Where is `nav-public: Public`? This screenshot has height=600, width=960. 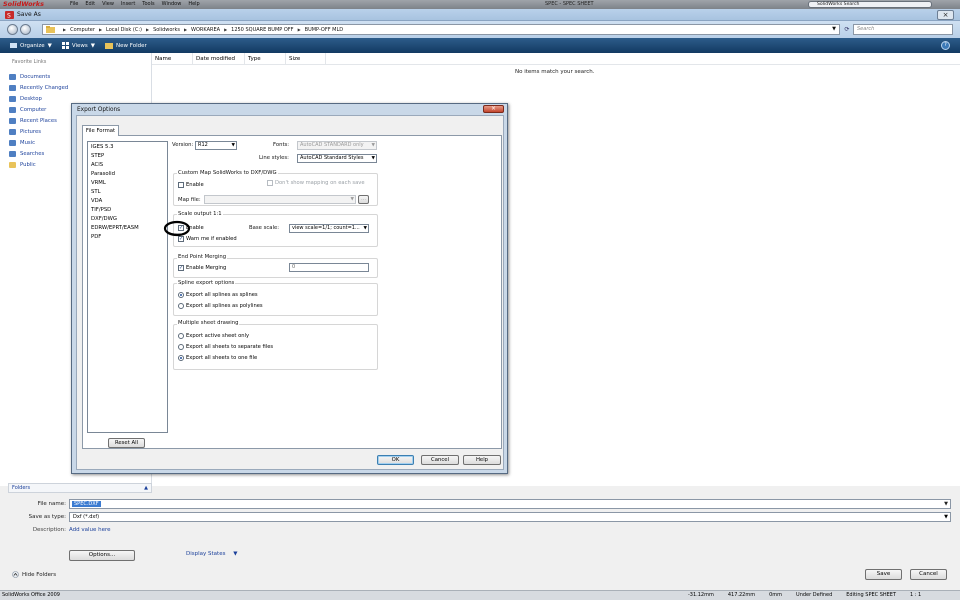
nav-public: Public is located at coordinates (38, 164).